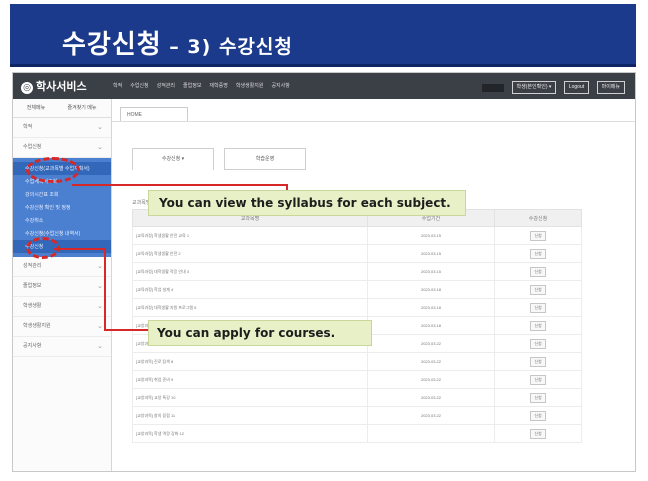 The width and height of the screenshot is (648, 481). Describe the element at coordinates (250, 397) in the screenshot. I see `course-name-link: [교양과목] 교양 특강 10` at that location.